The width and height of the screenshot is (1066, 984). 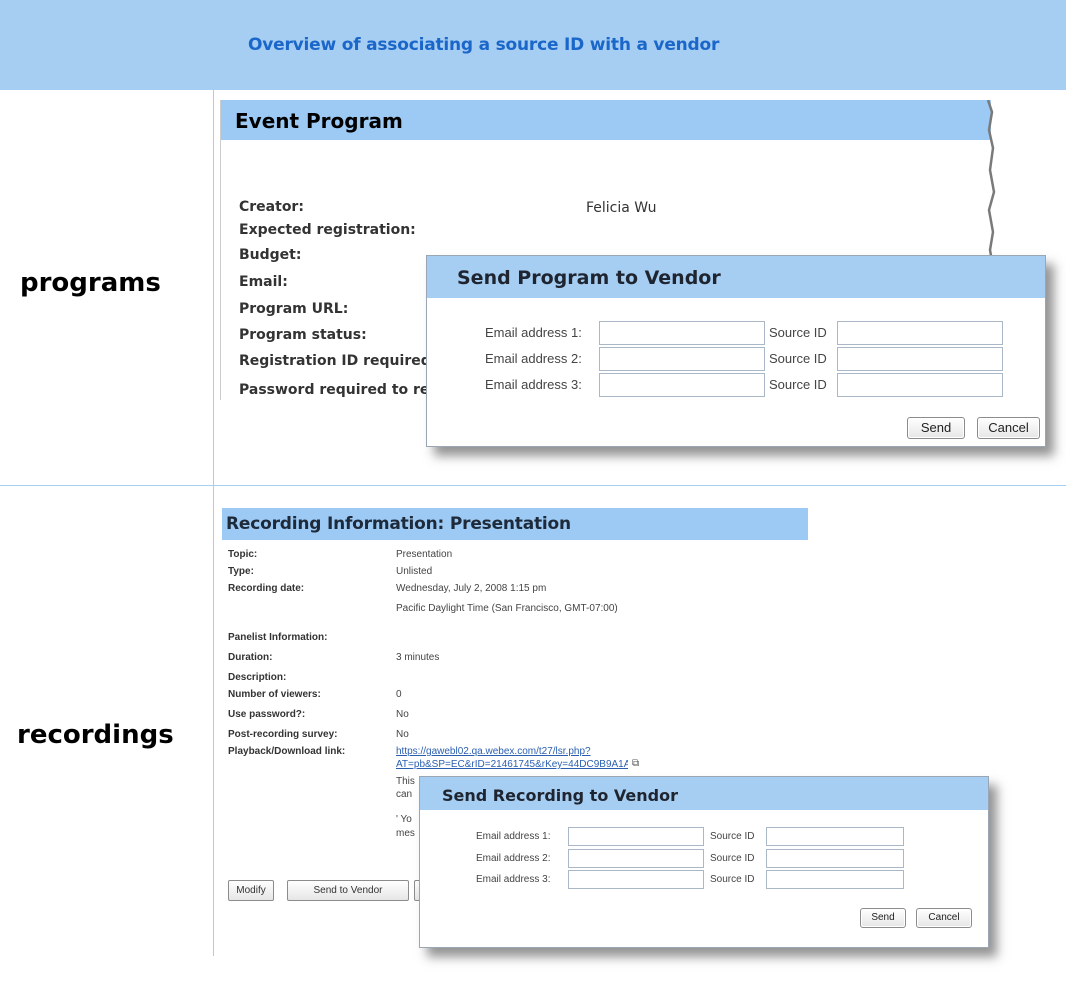 I want to click on send-recording-dialog-title-bar: Send Recording to Vendor, so click(x=704, y=793).